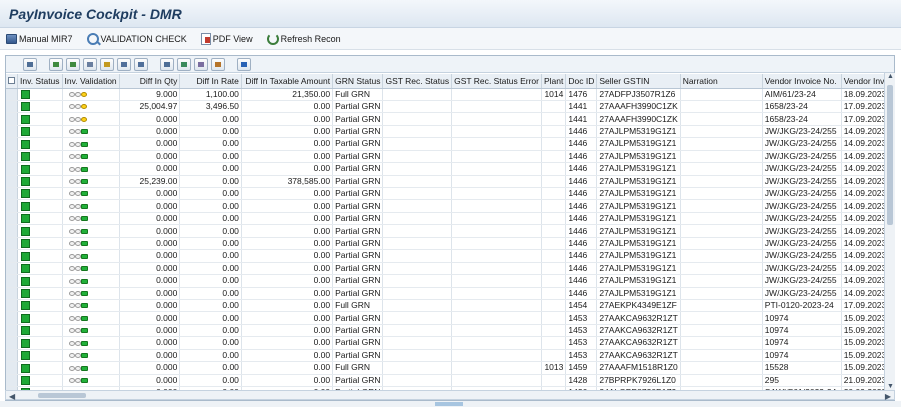 The image size is (901, 407). I want to click on export-icon, so click(184, 64).